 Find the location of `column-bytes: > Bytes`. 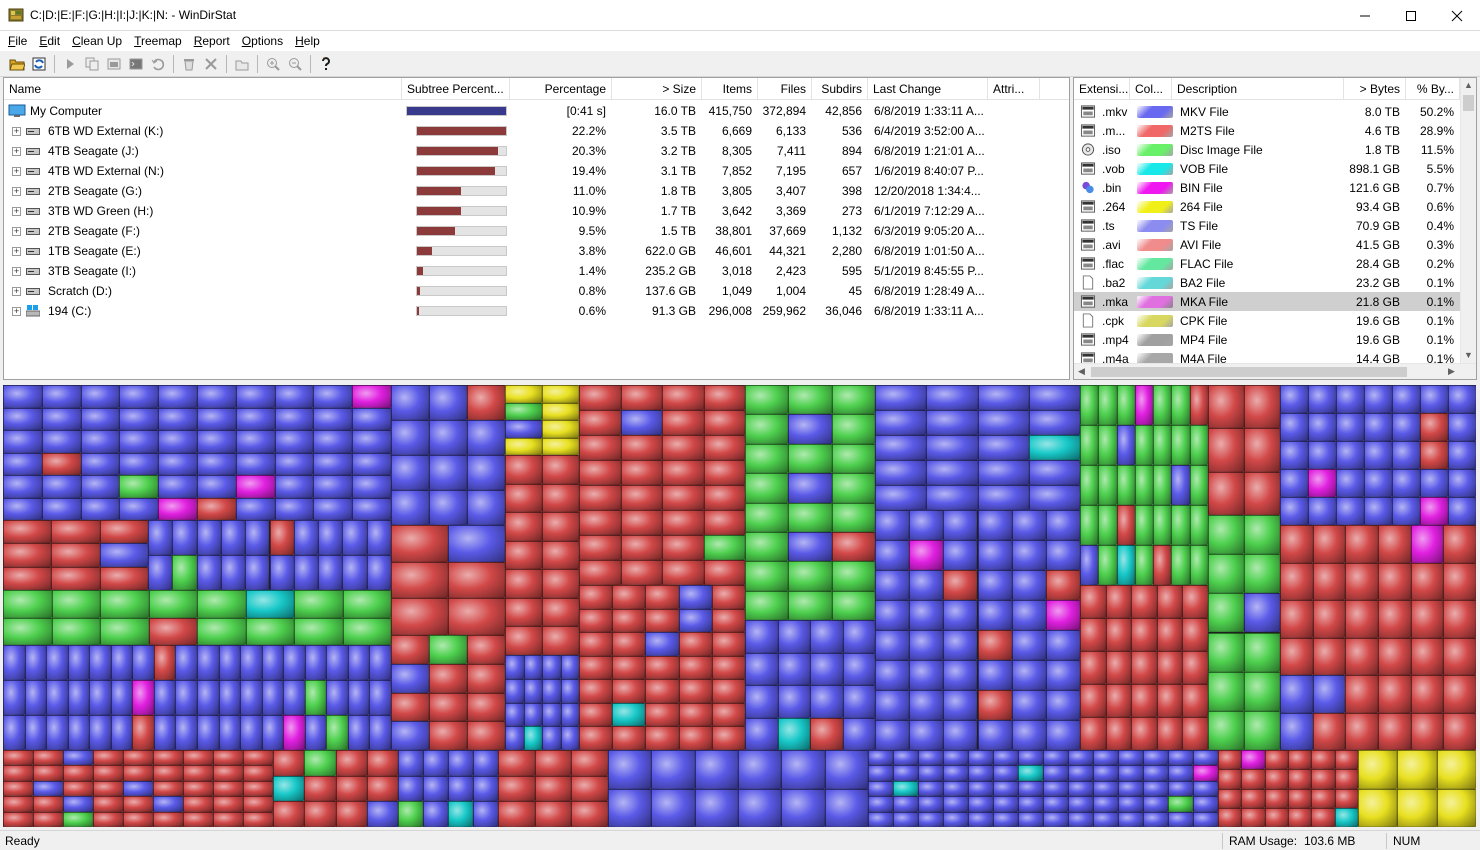

column-bytes: > Bytes is located at coordinates (1375, 89).